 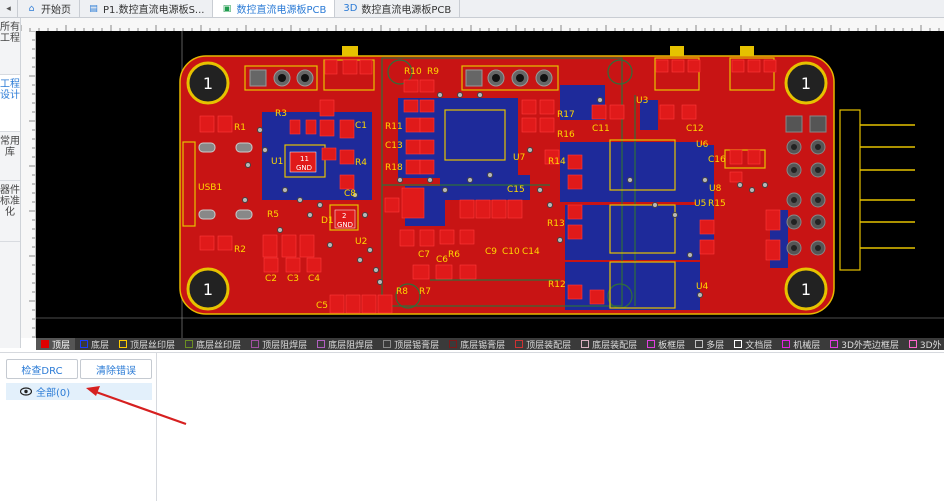 I want to click on tab-3d-view: 3D 数控直流电源板PCB, so click(x=398, y=8).